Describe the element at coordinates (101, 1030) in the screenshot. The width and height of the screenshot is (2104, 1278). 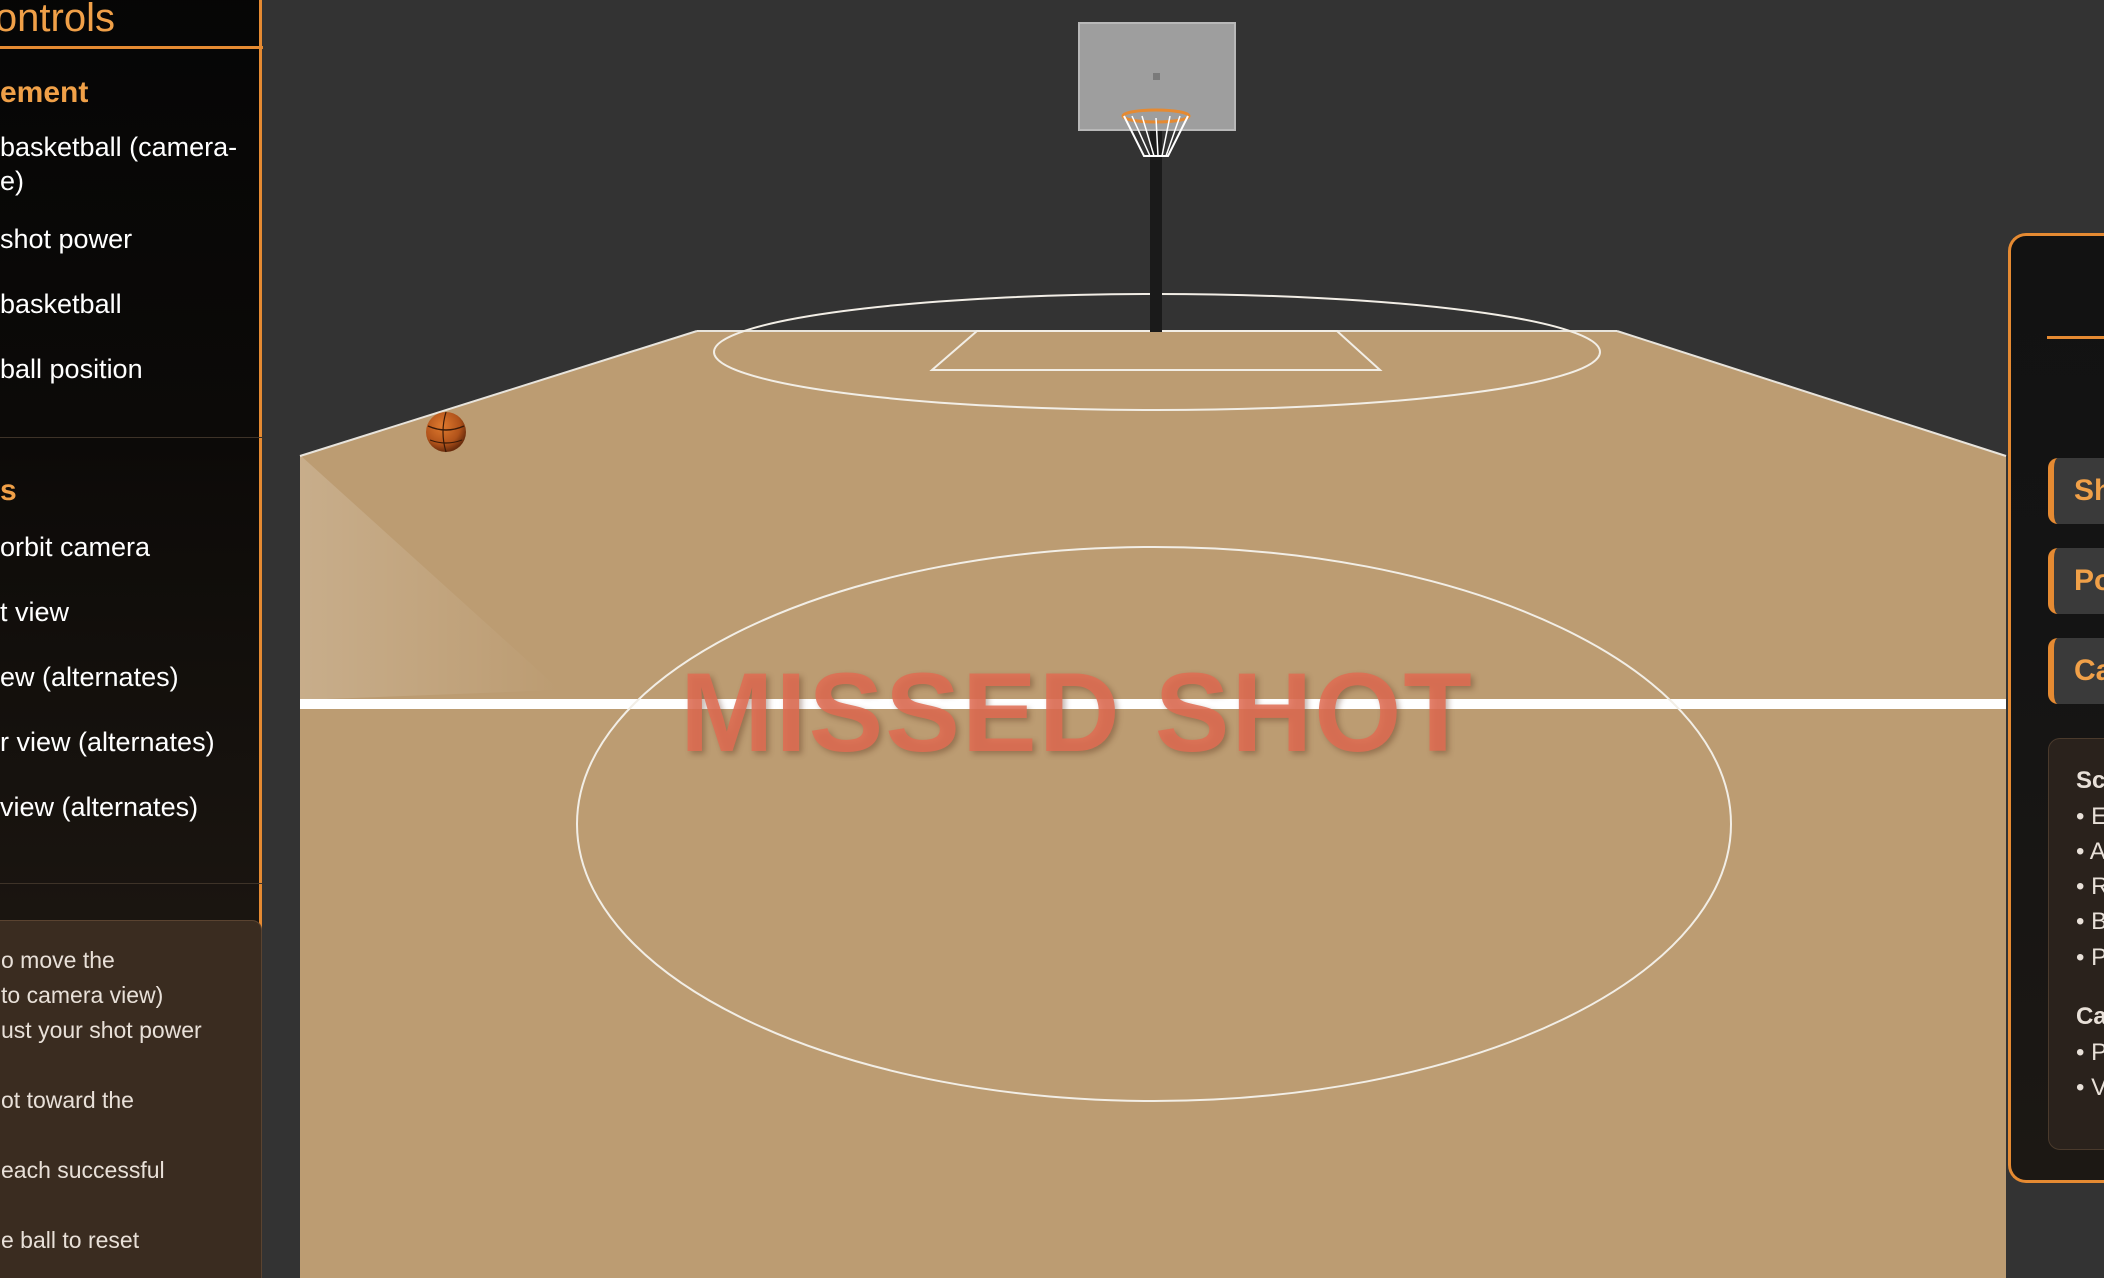
I see `instruction-line: ust your shot power` at that location.